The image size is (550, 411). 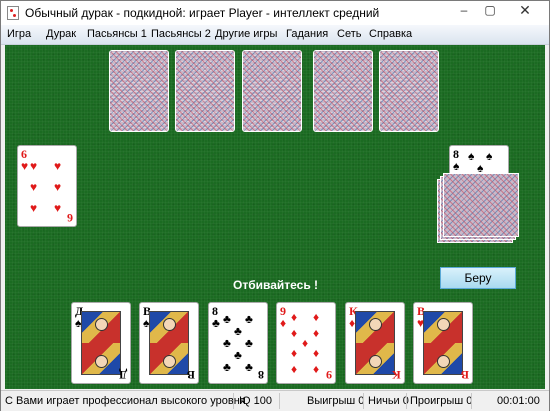 What do you see at coordinates (181, 34) in the screenshot?
I see `menu-solitaire-2: Пасьянсы 2` at bounding box center [181, 34].